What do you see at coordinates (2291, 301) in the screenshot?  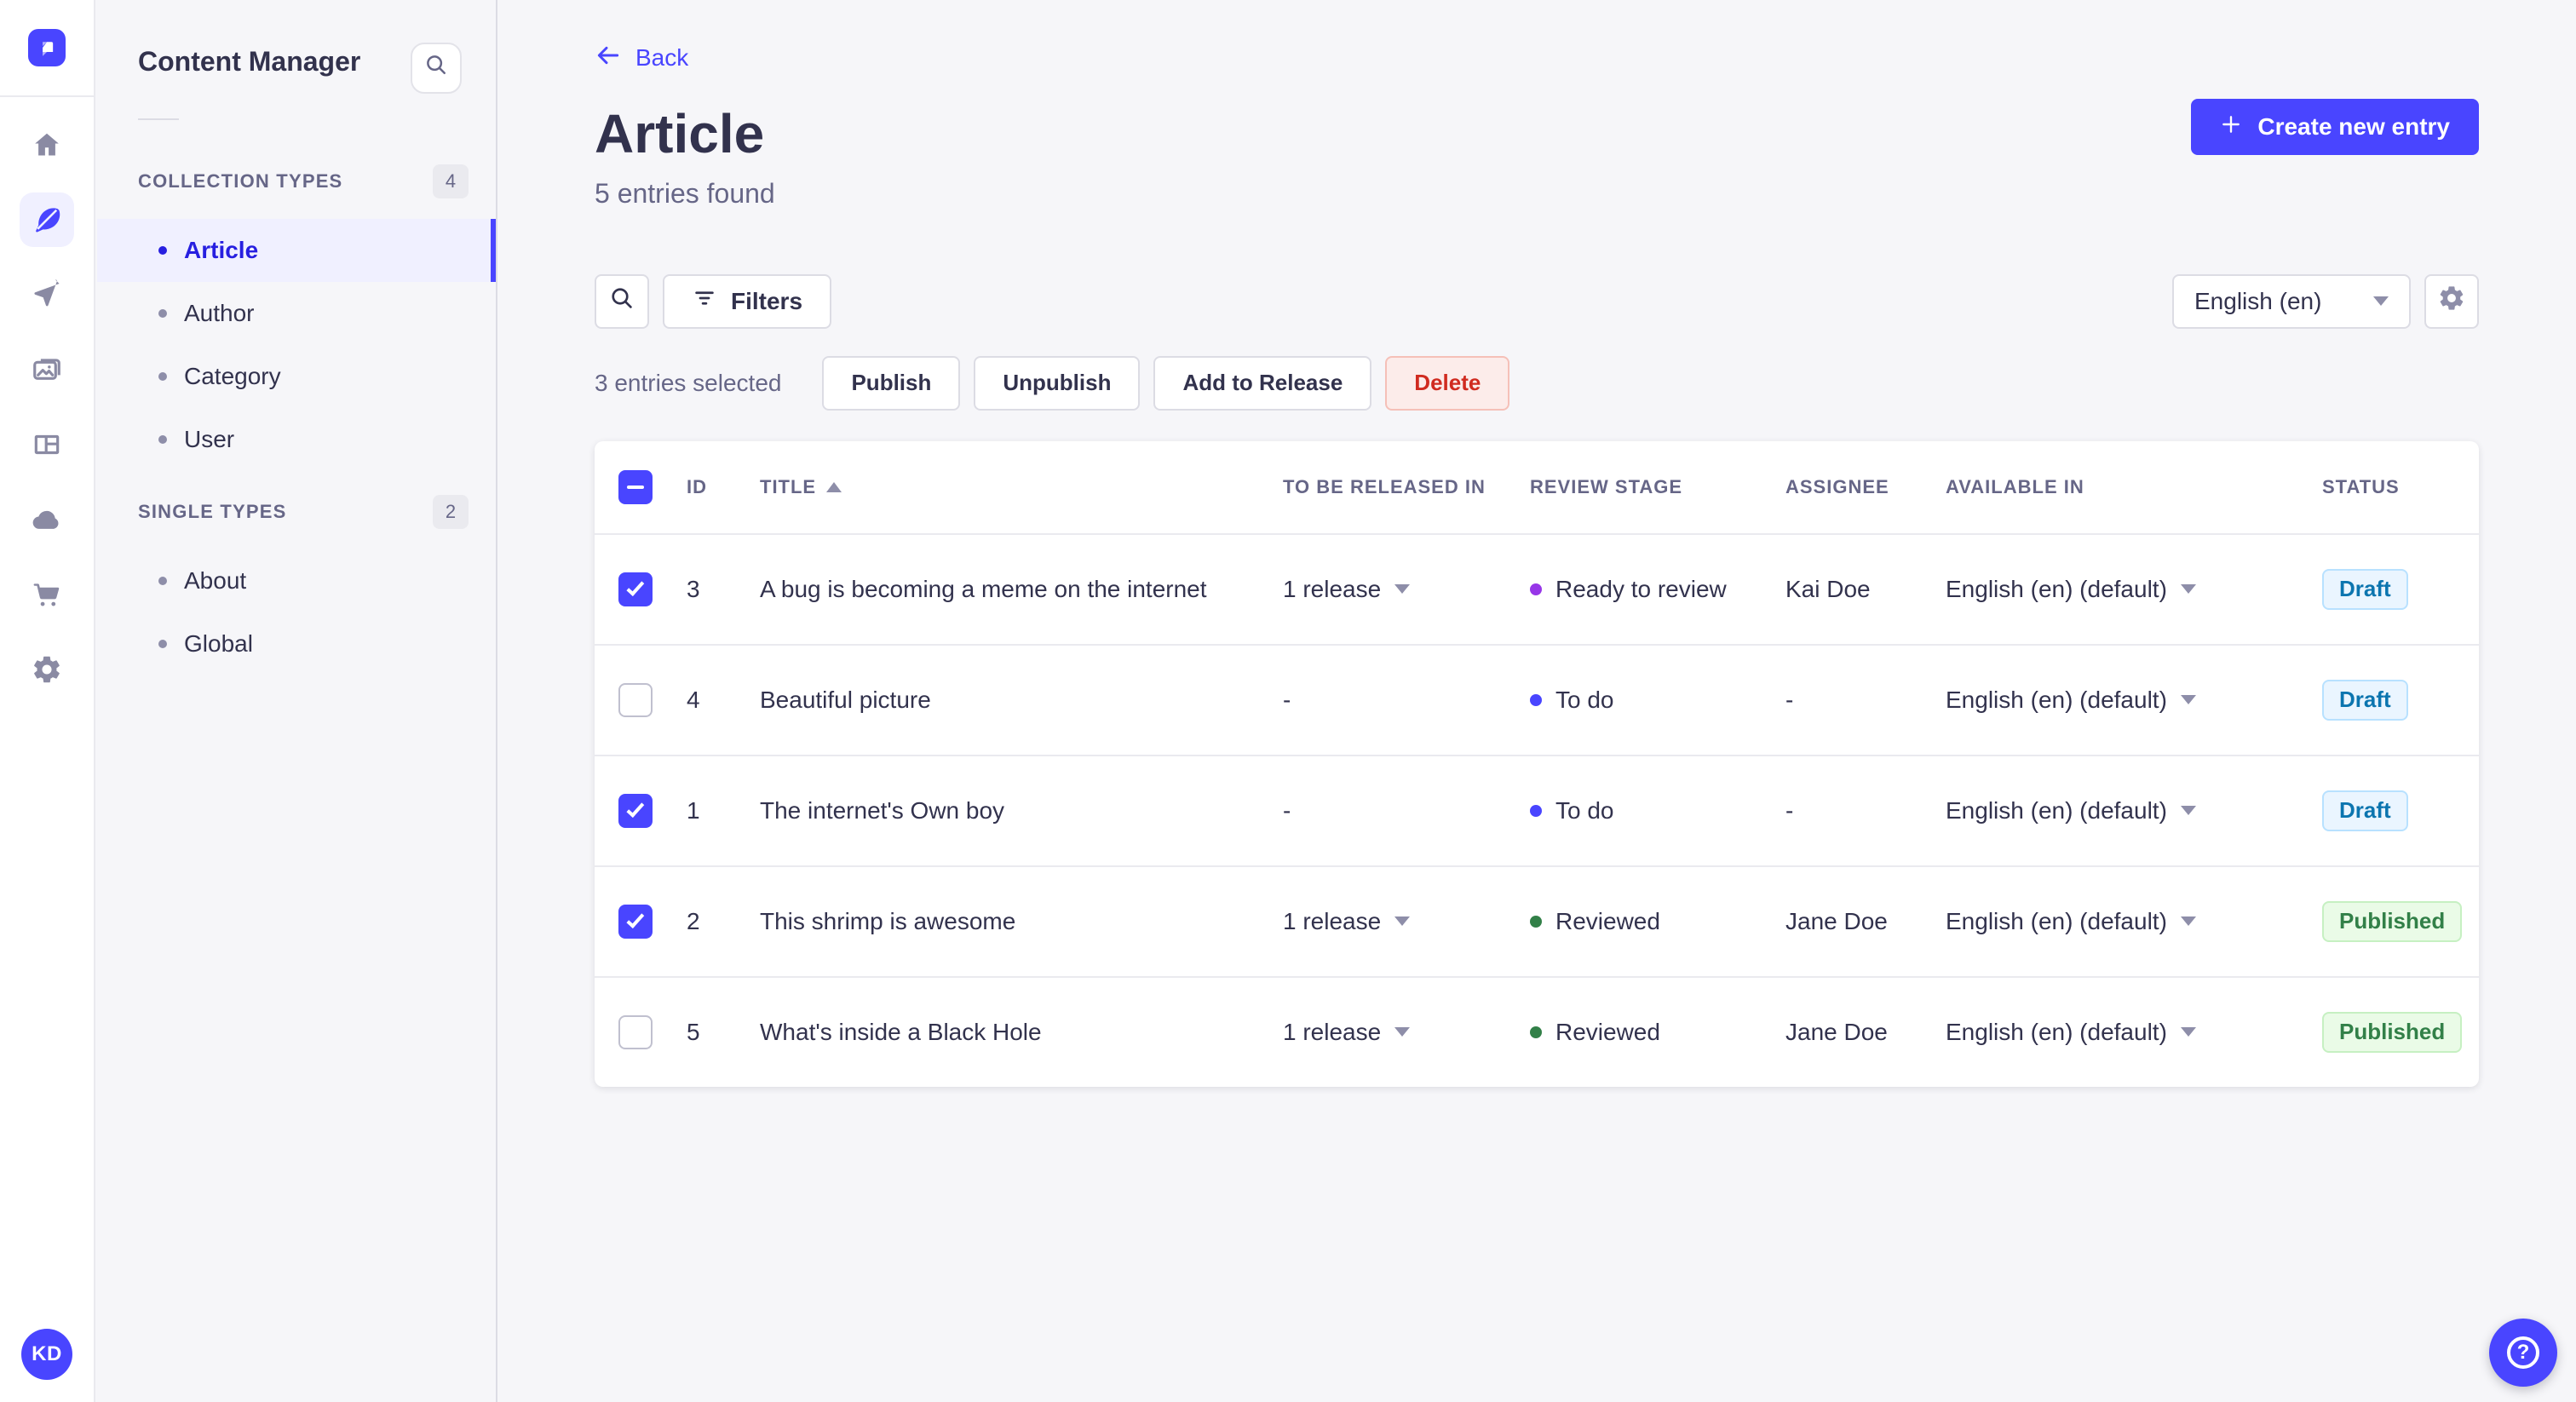 I see `locale-select: English (en)` at bounding box center [2291, 301].